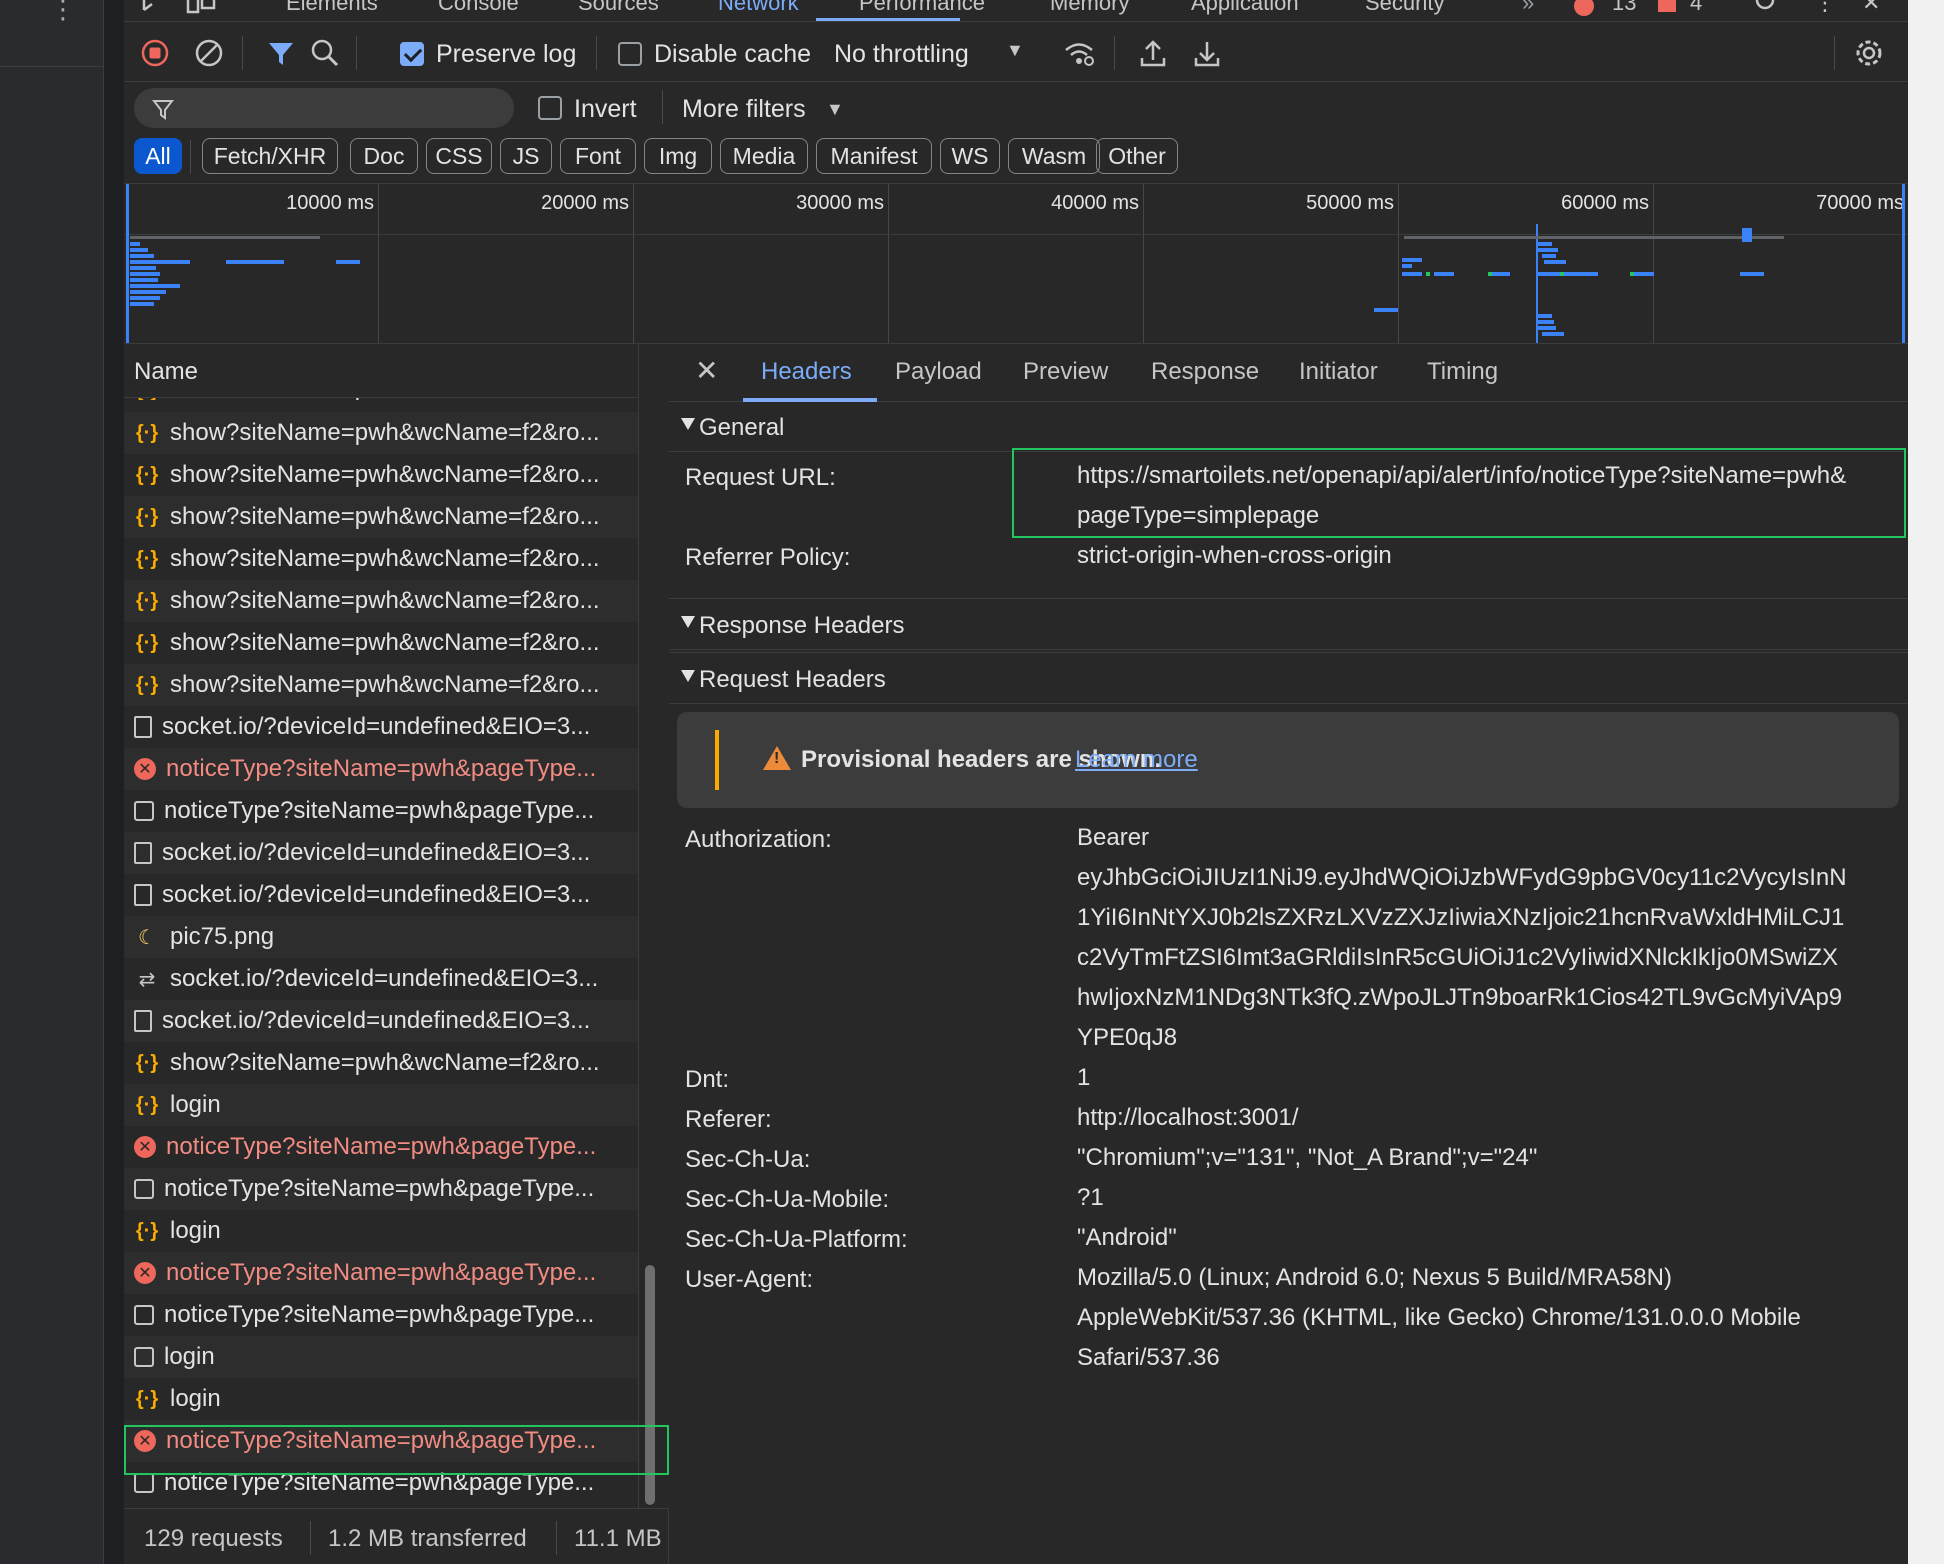  What do you see at coordinates (1871, 8) in the screenshot?
I see `close-devtools-icon: ✕` at bounding box center [1871, 8].